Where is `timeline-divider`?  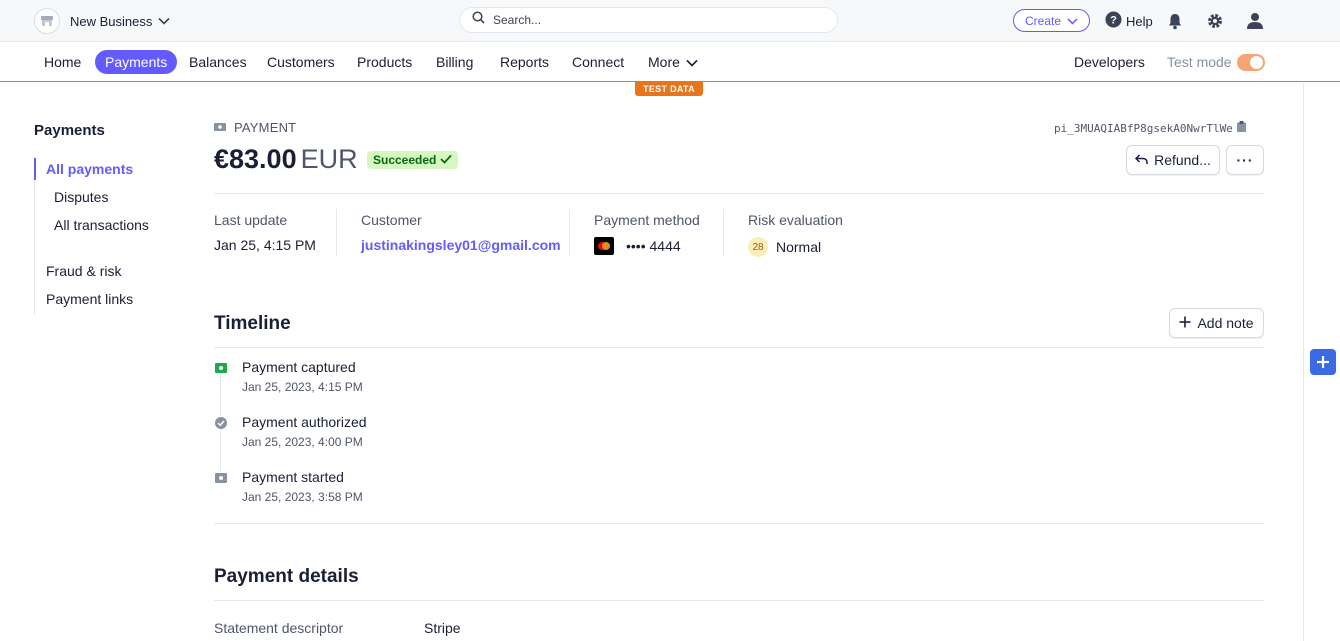 timeline-divider is located at coordinates (739, 347).